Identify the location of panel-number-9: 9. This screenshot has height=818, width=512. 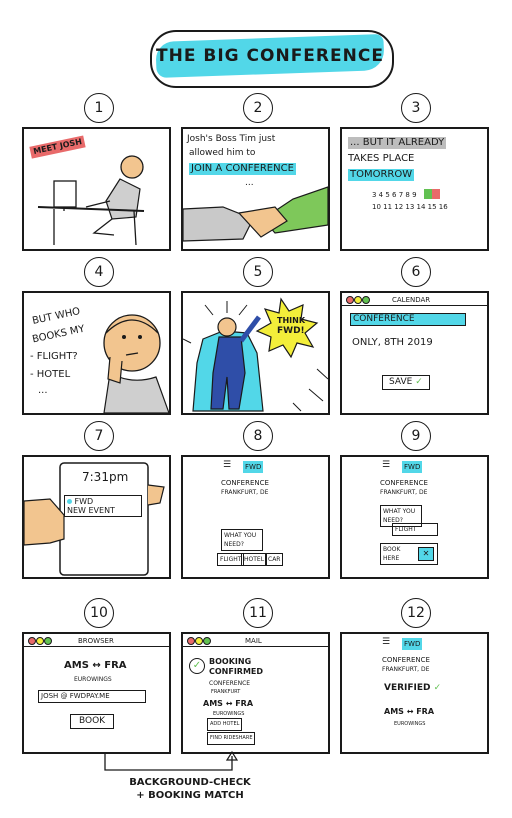
(416, 436).